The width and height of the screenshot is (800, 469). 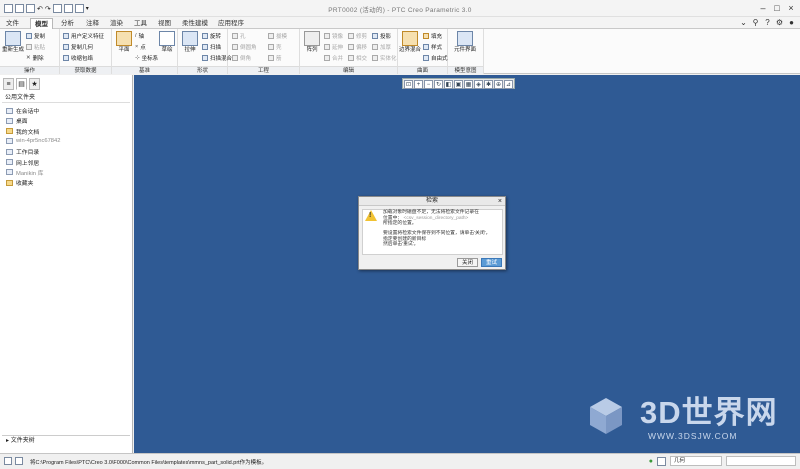 What do you see at coordinates (85, 70) in the screenshot?
I see `group-label-get-data: 获取数据` at bounding box center [85, 70].